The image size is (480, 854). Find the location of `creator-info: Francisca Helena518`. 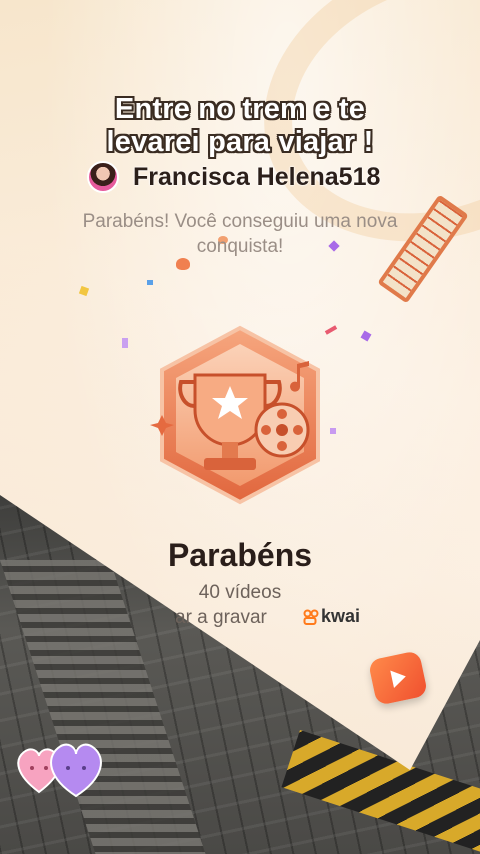

creator-info: Francisca Helena518 is located at coordinates (233, 177).